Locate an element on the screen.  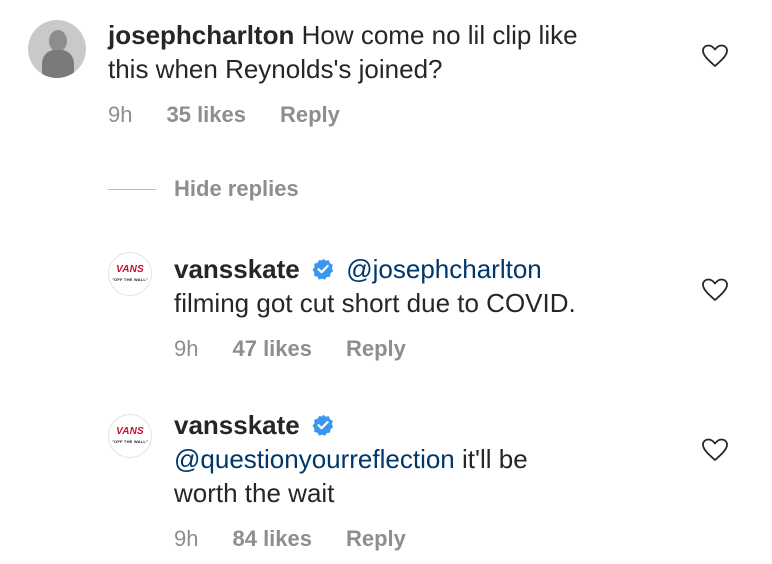
likes-count: 35 likes is located at coordinates (206, 115).